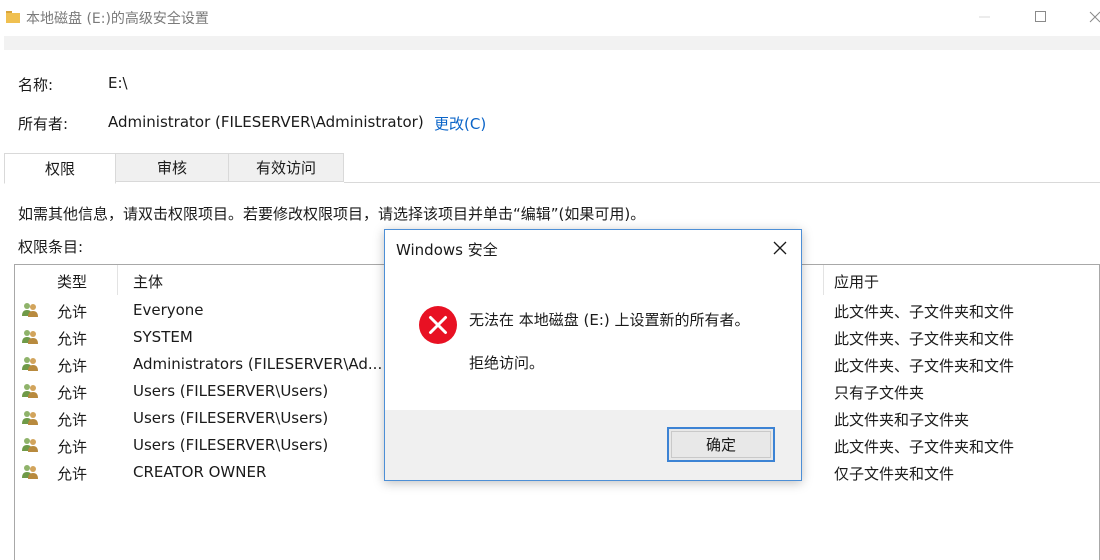 This screenshot has width=1100, height=560. I want to click on error-icon, so click(438, 325).